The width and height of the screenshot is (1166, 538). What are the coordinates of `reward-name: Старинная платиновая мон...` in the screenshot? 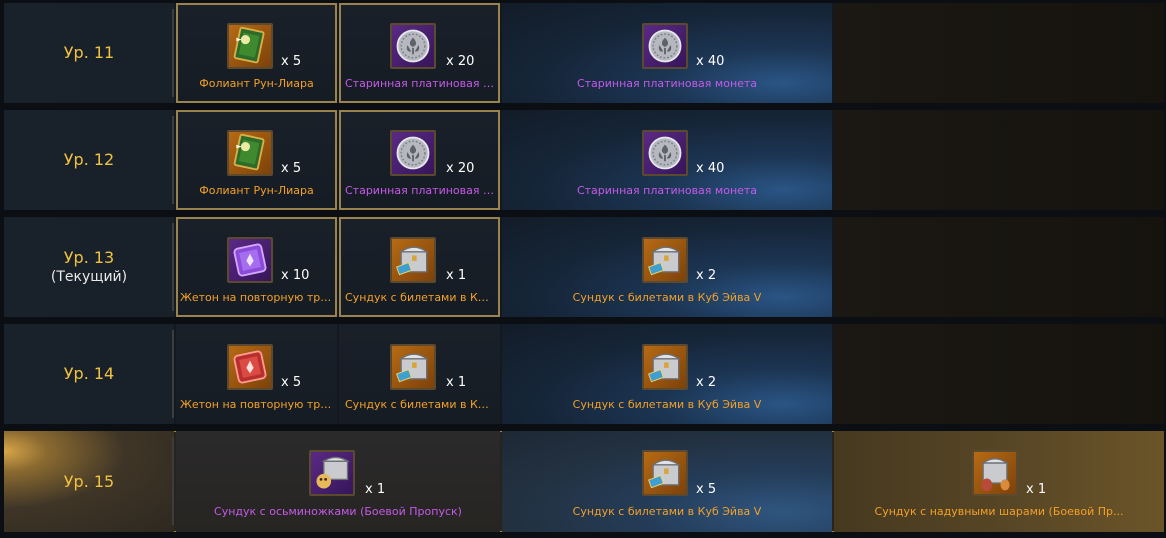 It's located at (420, 190).